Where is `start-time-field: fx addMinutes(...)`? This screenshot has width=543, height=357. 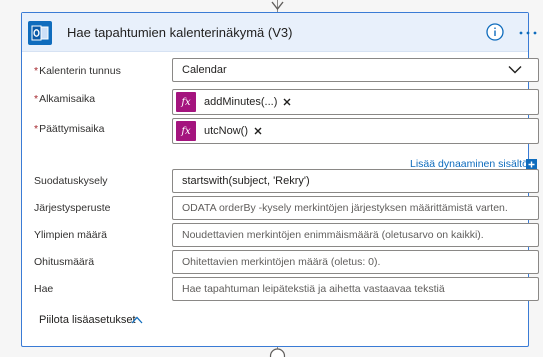
start-time-field: fx addMinutes(...) is located at coordinates (355, 102).